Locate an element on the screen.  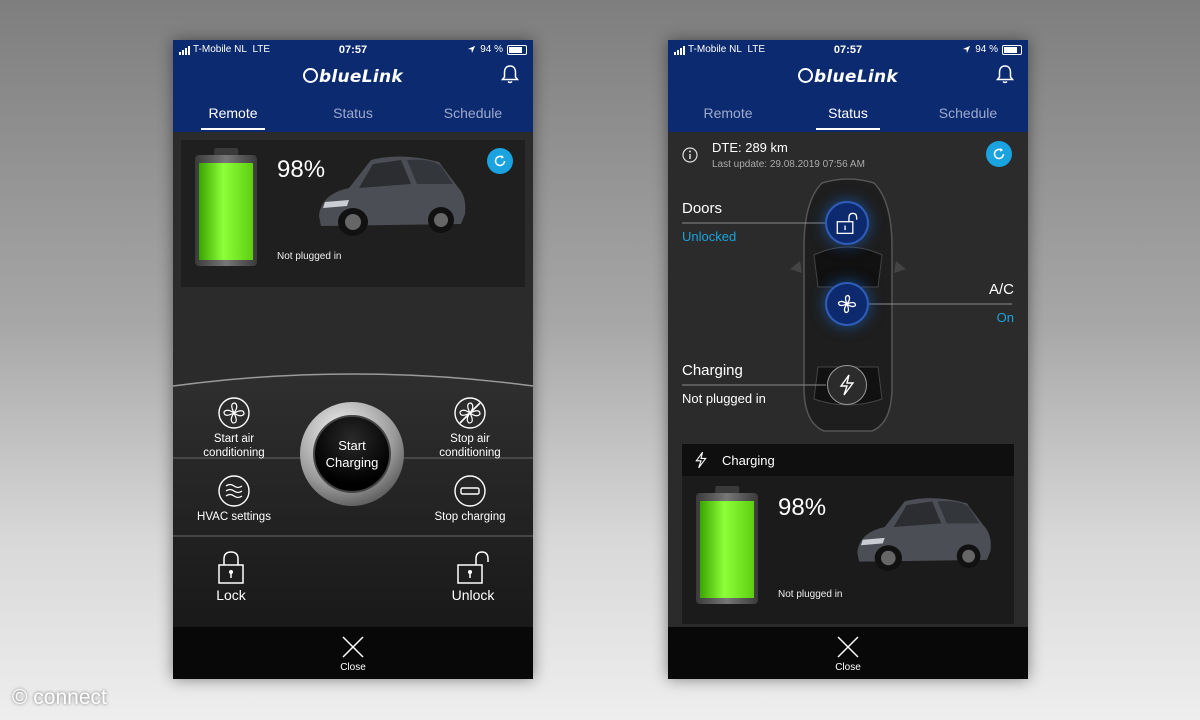
charging-status-button is located at coordinates (847, 385).